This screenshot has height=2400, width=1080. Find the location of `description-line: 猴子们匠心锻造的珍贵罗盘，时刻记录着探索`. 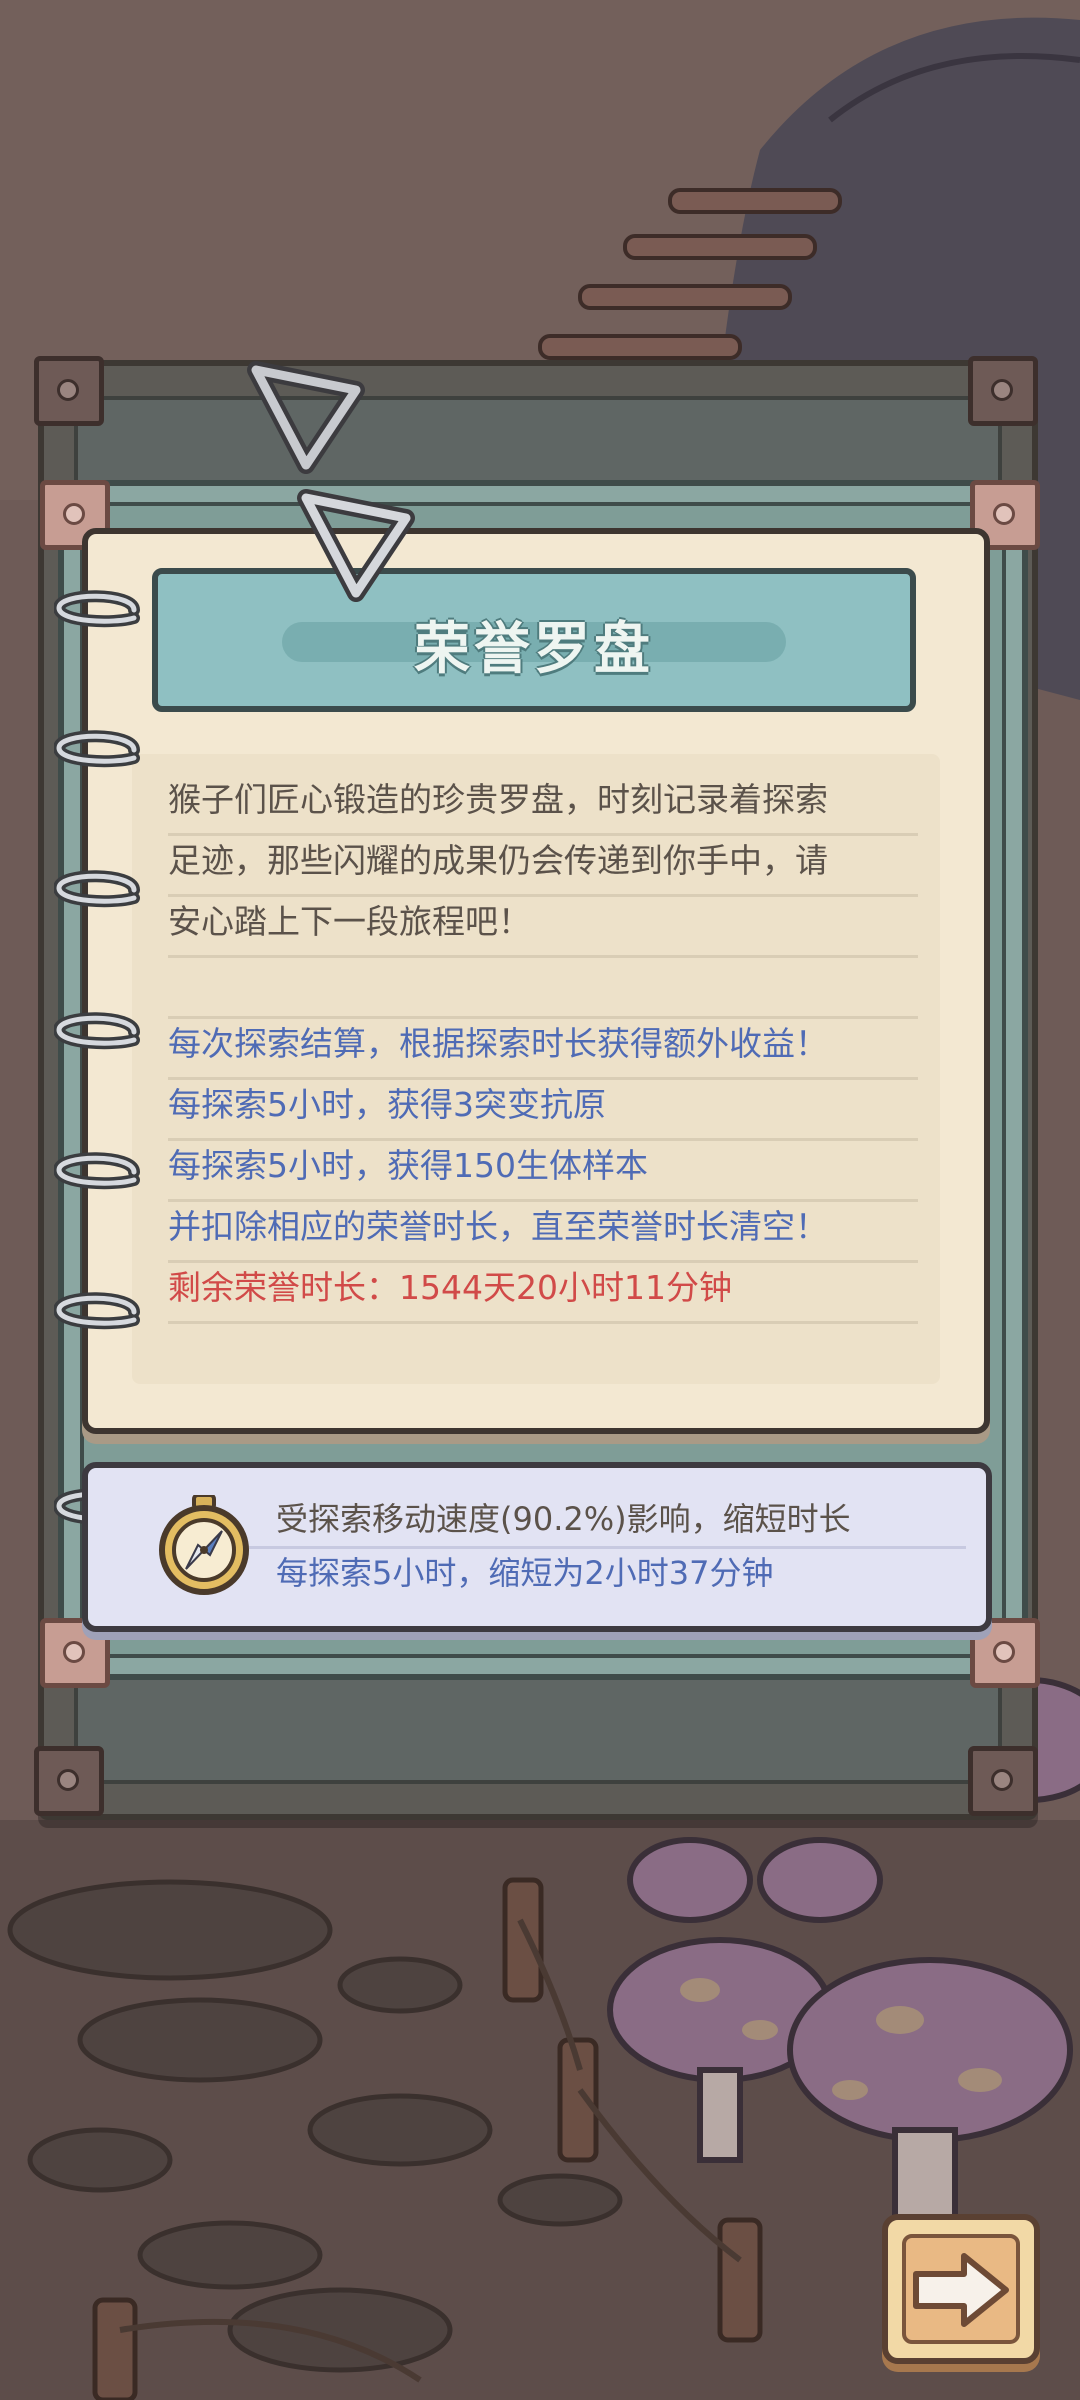

description-line: 猴子们匠心锻造的珍贵罗盘，时刻记录着探索 is located at coordinates (543, 805).